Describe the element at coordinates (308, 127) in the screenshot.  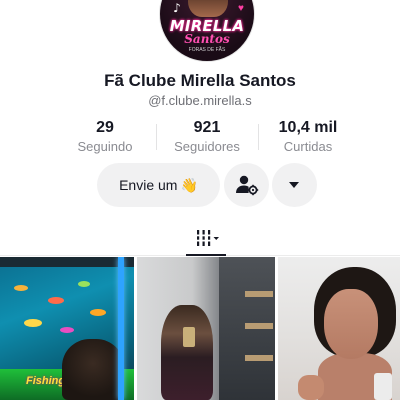
I see `stat-likes-value: 10,4 mil` at that location.